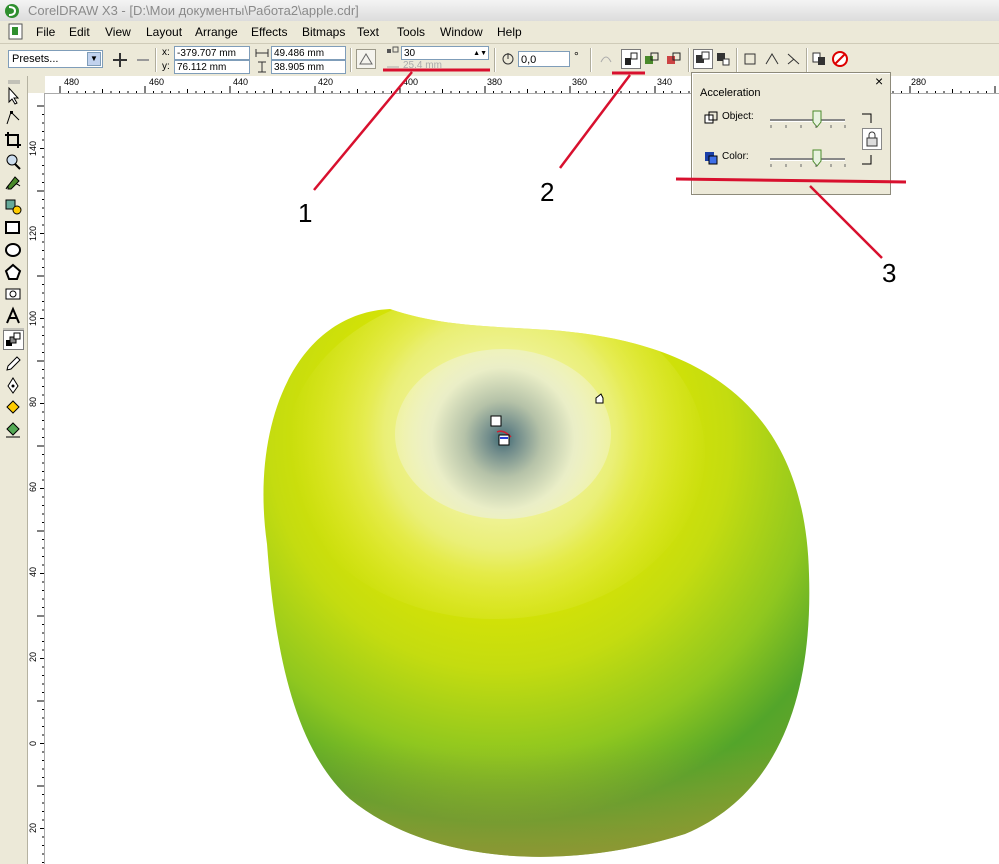 Image resolution: width=999 pixels, height=864 pixels. I want to click on blend-direction-icon, so click(508, 59).